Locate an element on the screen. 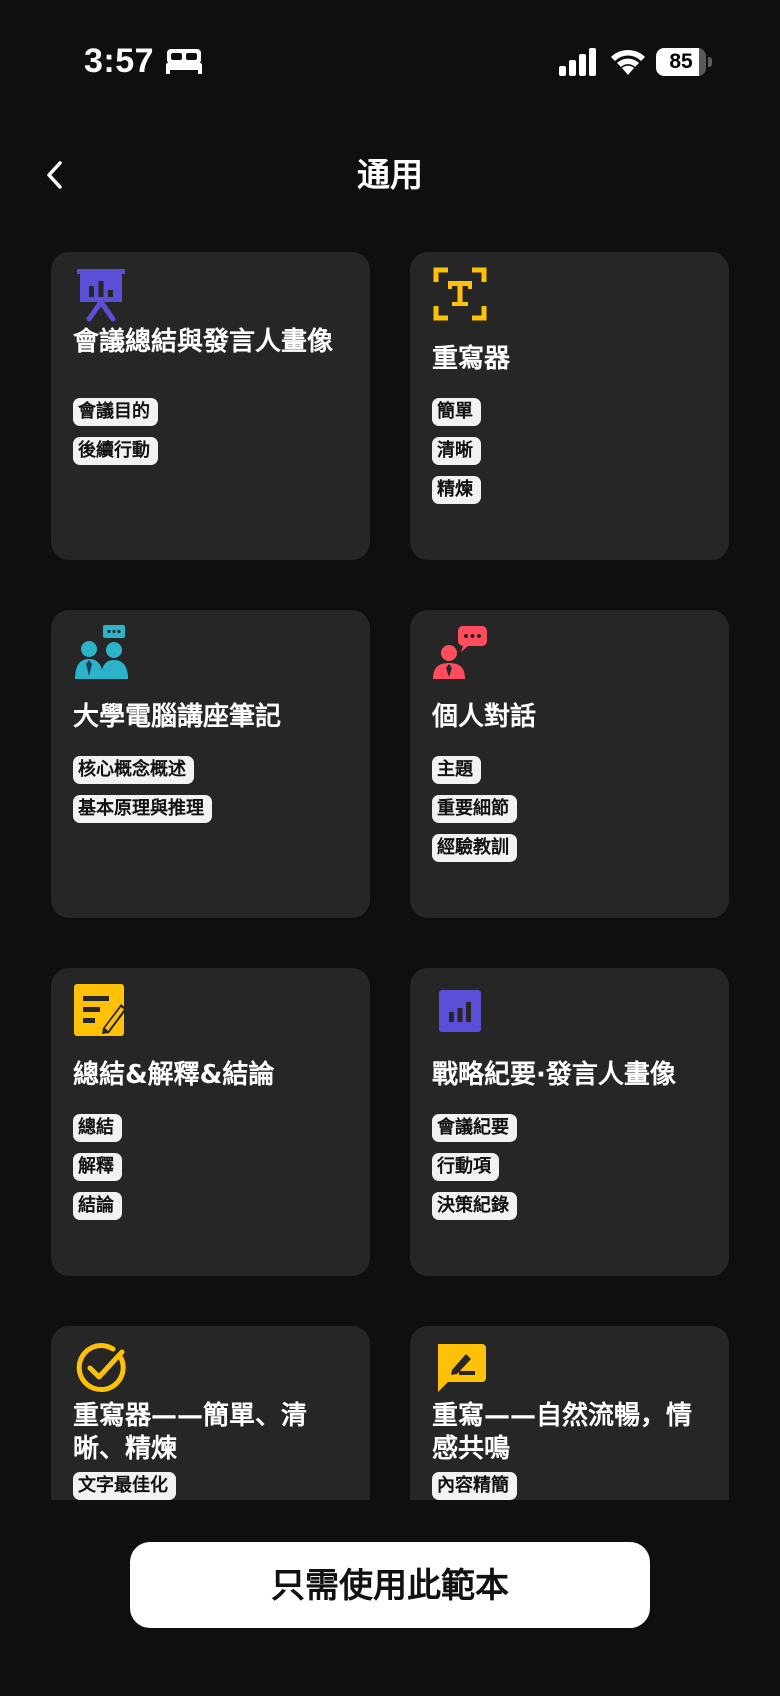  template-title: 個人對話 is located at coordinates (484, 716).